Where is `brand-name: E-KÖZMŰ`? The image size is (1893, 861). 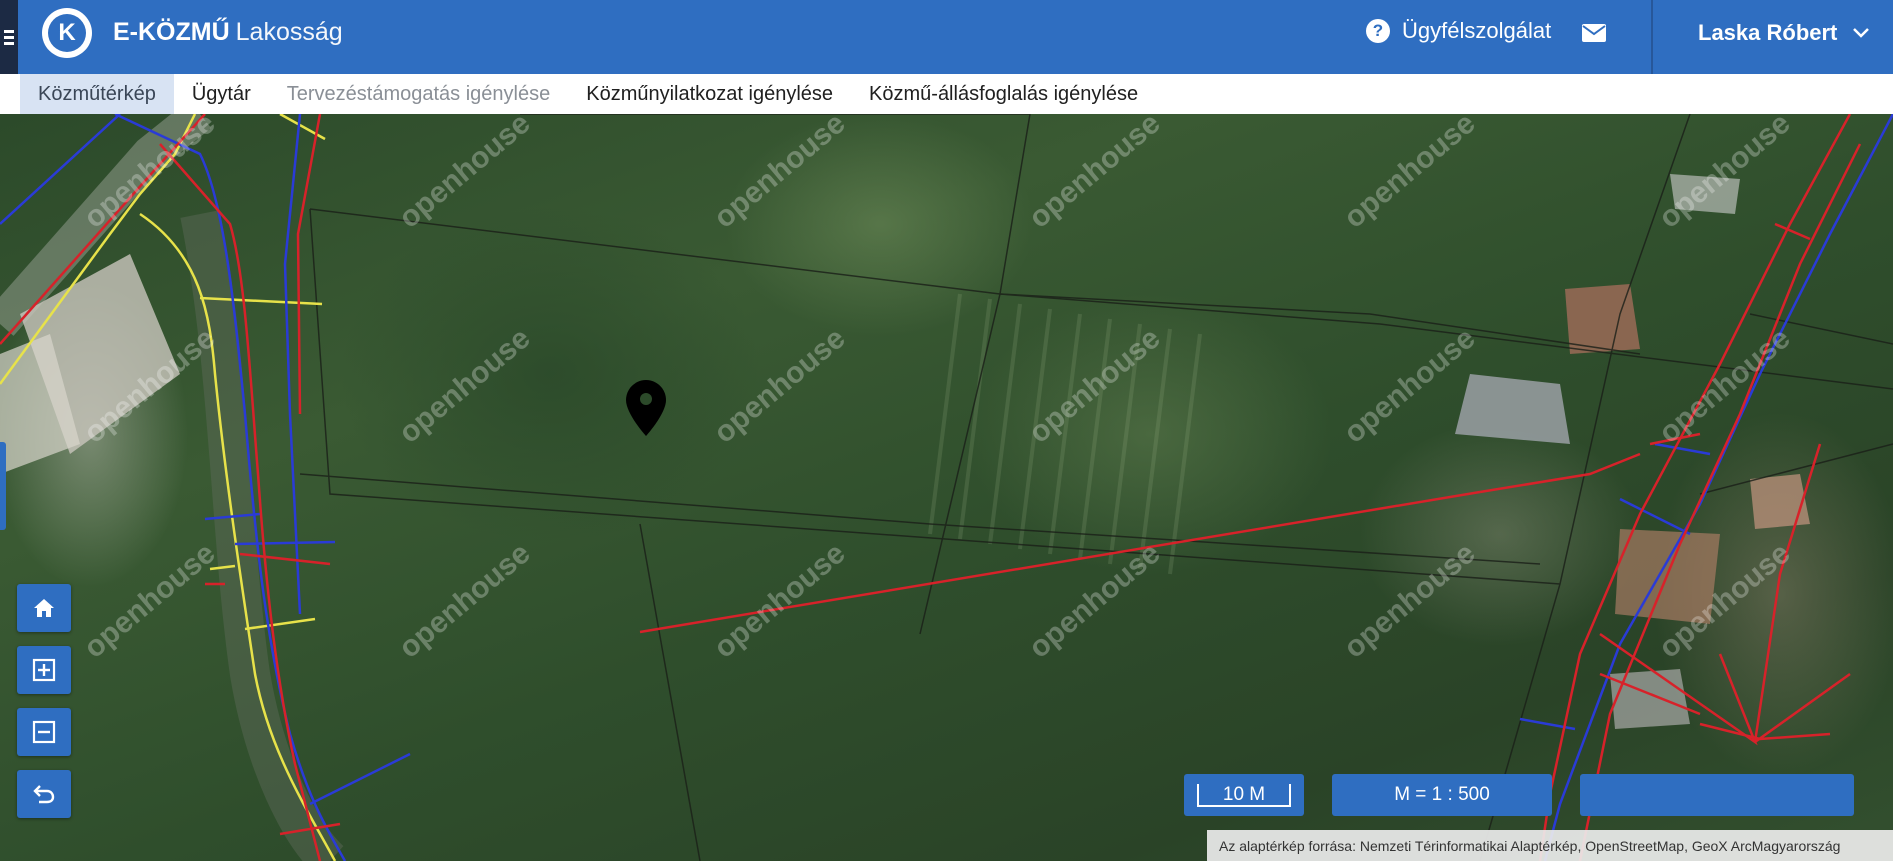
brand-name: E-KÖZMŰ is located at coordinates (171, 32).